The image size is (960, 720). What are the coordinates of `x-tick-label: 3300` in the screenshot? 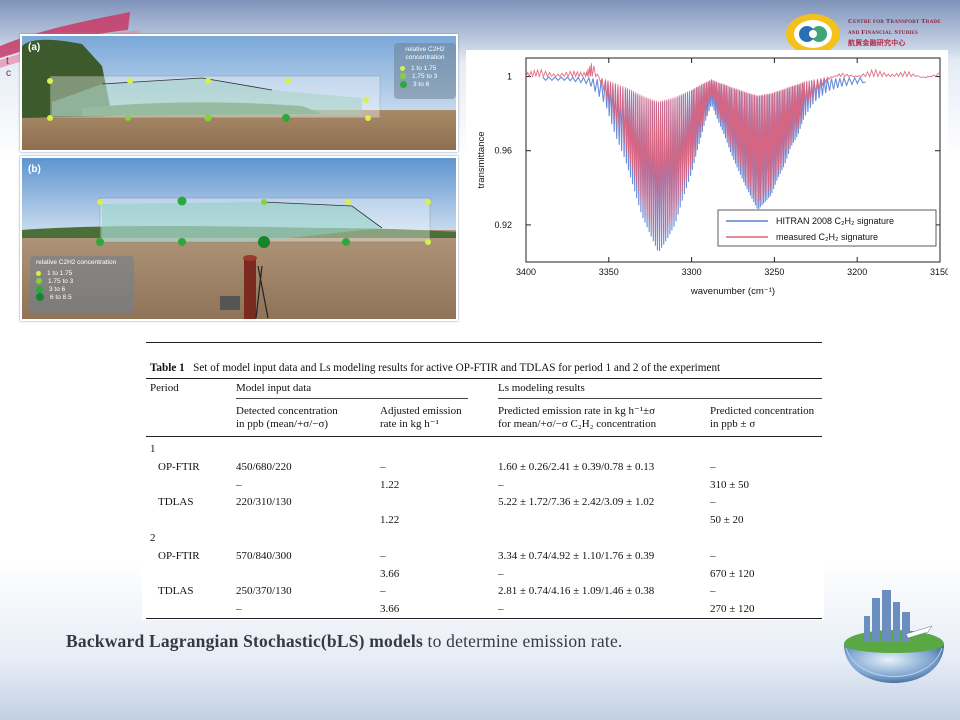 It's located at (692, 272).